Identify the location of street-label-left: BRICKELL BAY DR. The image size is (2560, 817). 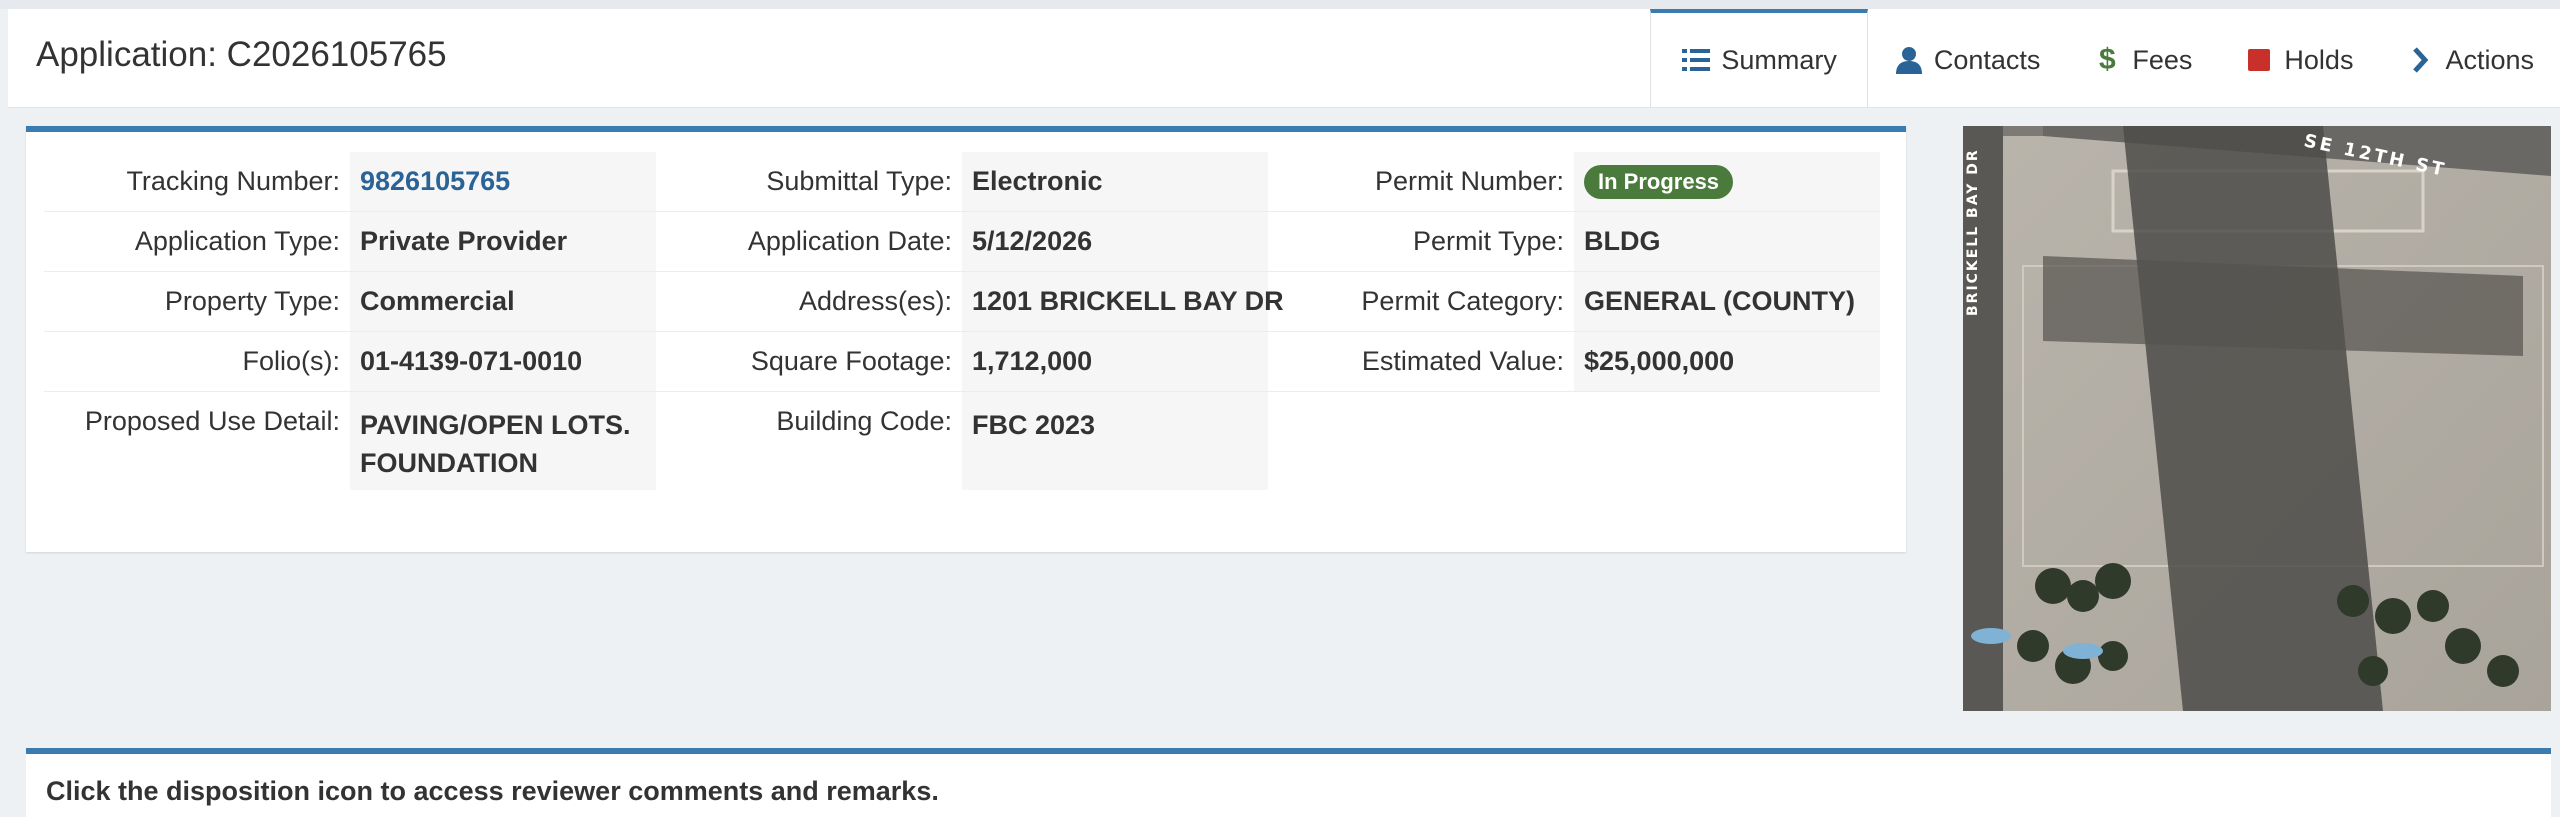
(1973, 232).